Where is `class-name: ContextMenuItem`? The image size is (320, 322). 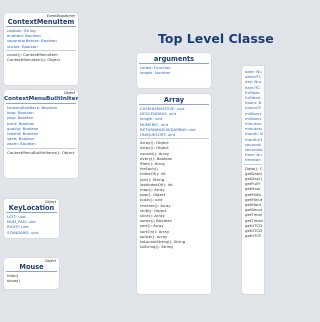
class-name: ContextMenuItem is located at coordinates (41, 22).